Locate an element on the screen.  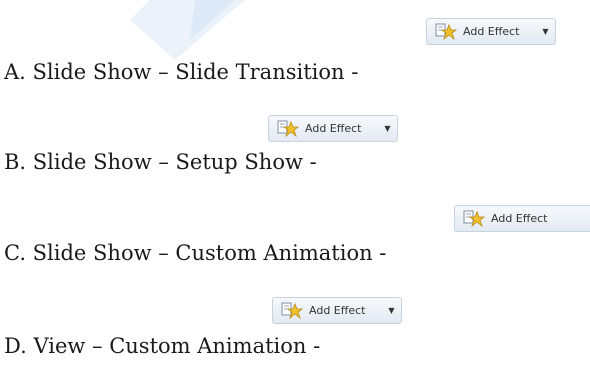
option-d-add-effect-button-image: Add Effect ▼ is located at coordinates (337, 310).